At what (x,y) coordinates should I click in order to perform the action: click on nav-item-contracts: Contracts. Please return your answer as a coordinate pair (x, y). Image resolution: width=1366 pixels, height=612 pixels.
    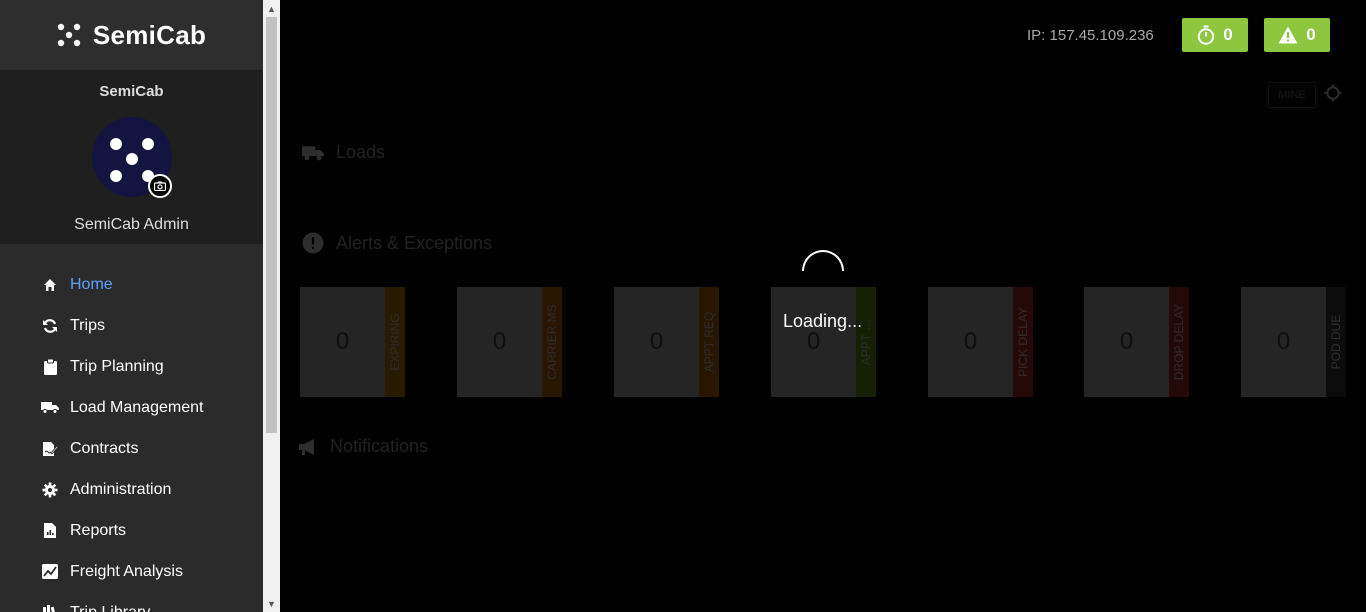
    Looking at the image, I should click on (131, 448).